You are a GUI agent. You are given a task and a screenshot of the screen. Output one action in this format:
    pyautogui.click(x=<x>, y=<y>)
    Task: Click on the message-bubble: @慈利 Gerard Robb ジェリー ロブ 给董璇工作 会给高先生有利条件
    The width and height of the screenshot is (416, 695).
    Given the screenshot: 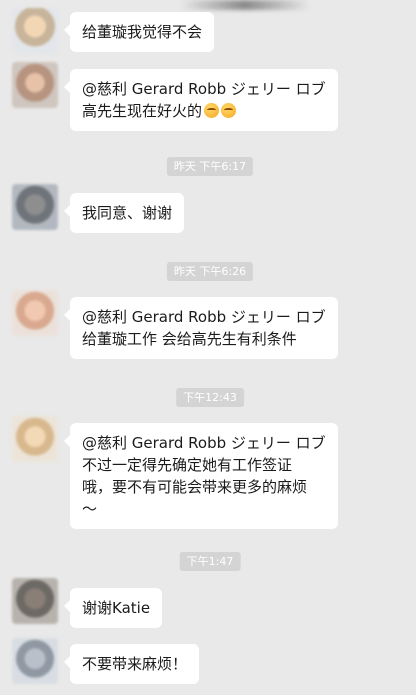 What is the action you would take?
    pyautogui.click(x=201, y=328)
    